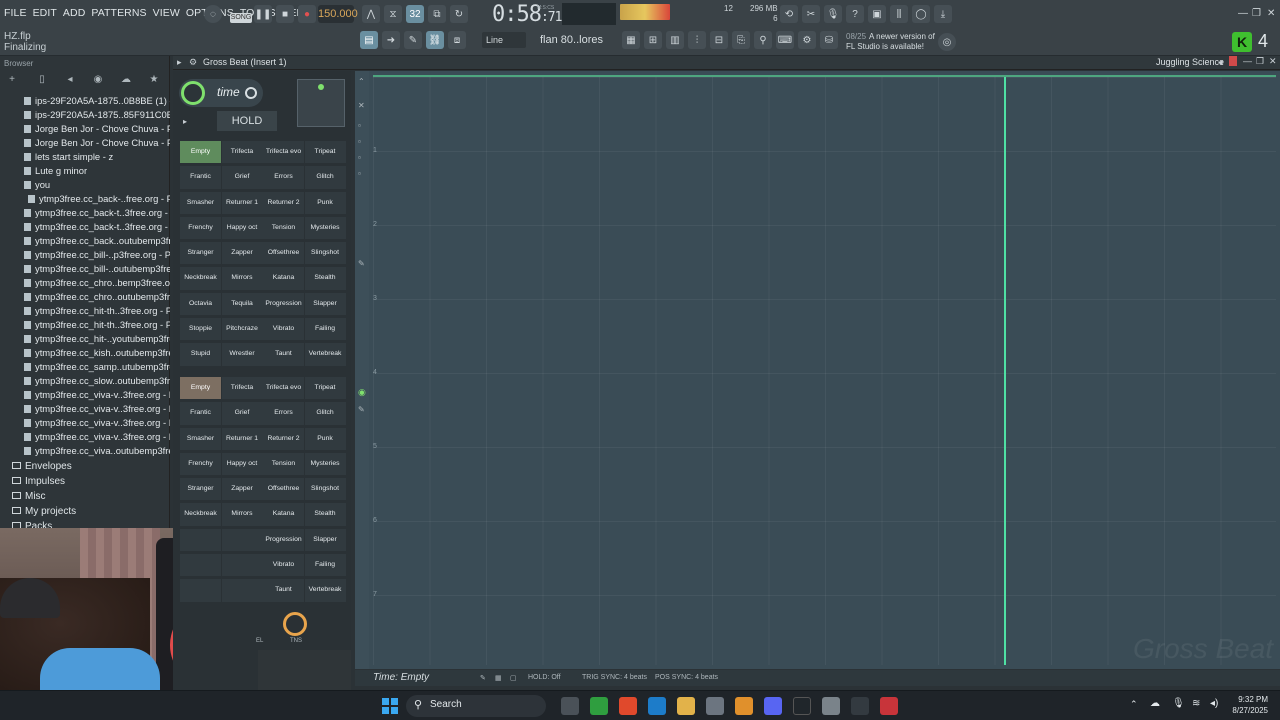 The height and width of the screenshot is (720, 1280). What do you see at coordinates (628, 706) in the screenshot?
I see `brave-icon` at bounding box center [628, 706].